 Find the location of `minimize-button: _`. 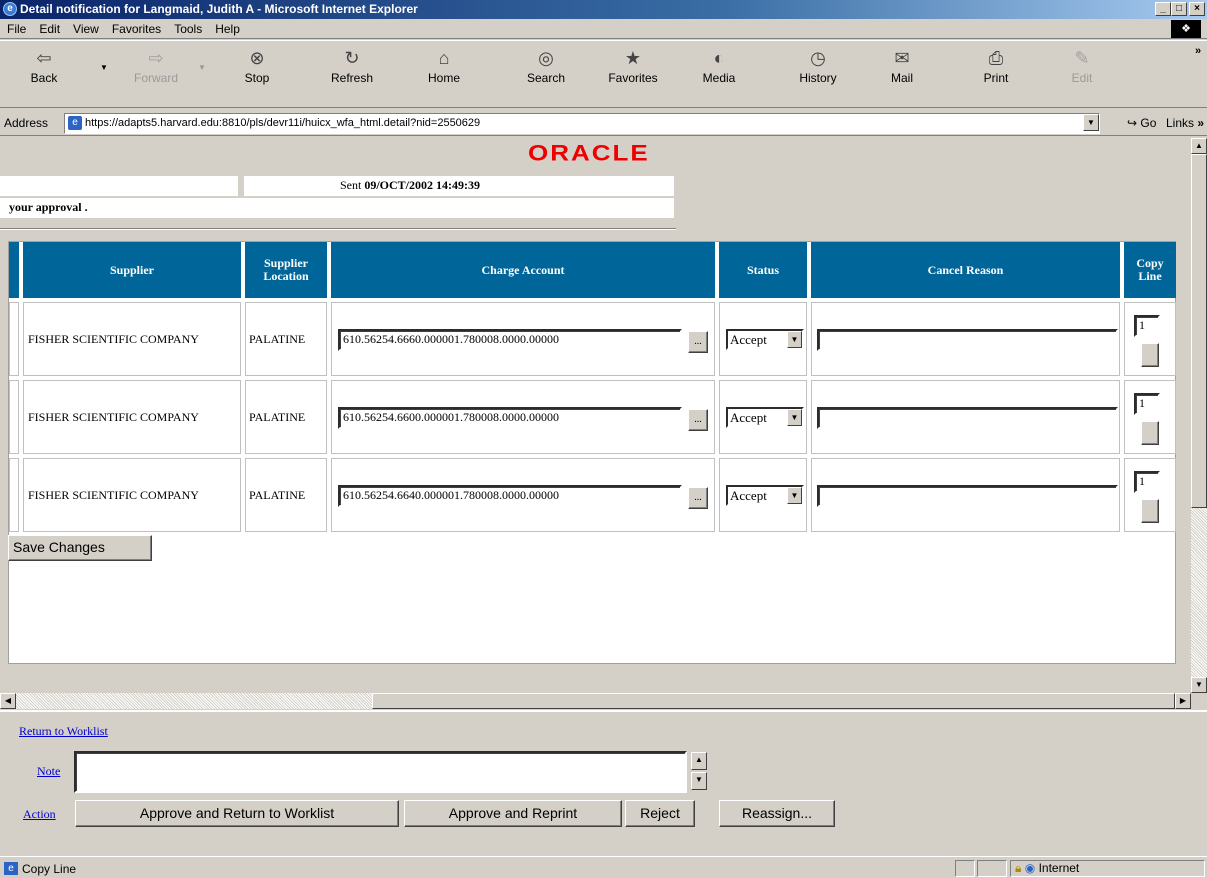

minimize-button: _ is located at coordinates (1163, 9).